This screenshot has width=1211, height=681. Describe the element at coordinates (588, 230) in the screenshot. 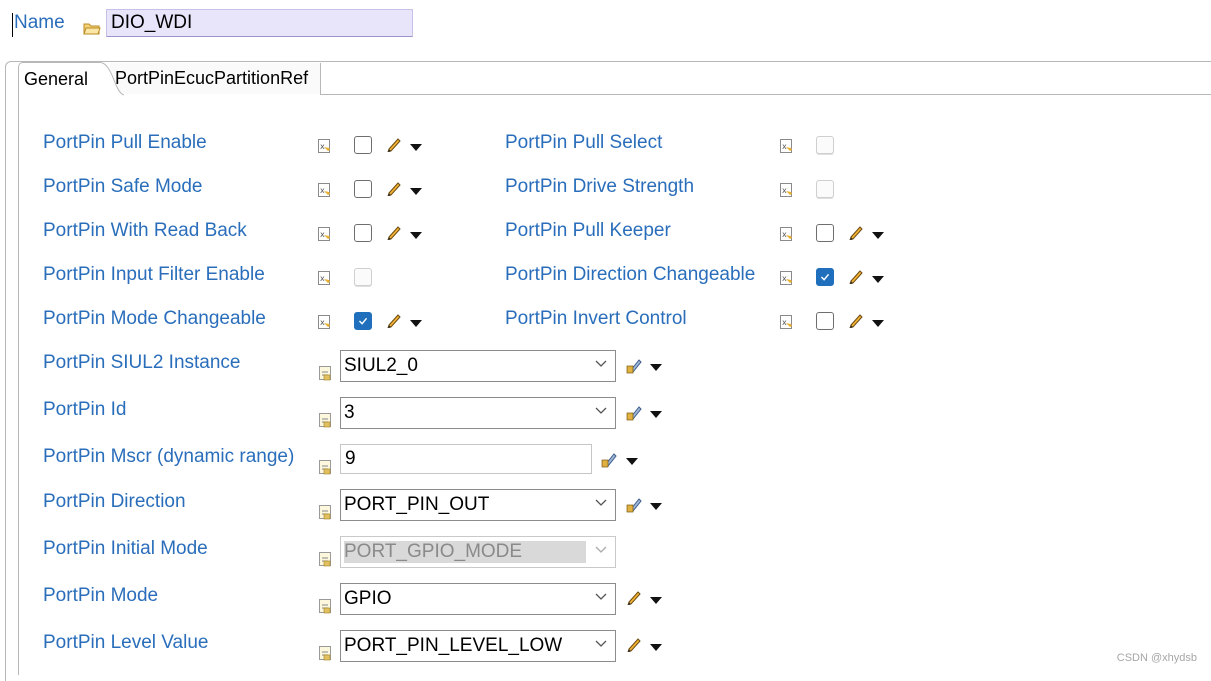

I see `portpin-pull-keeper-label: PortPin Pull Keeper` at that location.